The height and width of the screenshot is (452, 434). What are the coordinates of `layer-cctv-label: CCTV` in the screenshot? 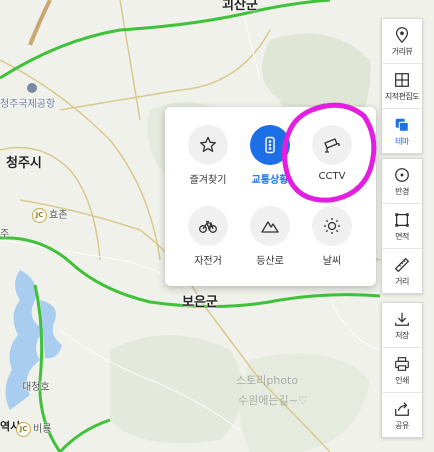 It's located at (332, 176).